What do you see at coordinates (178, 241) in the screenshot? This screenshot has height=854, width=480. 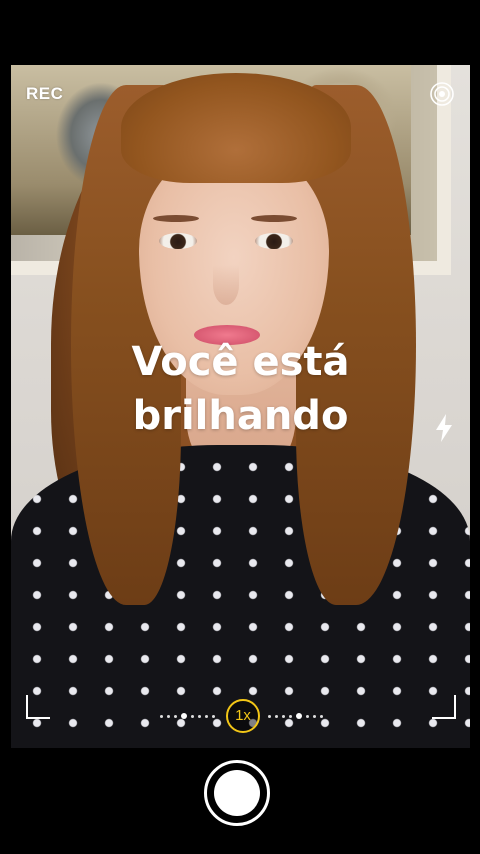 I see `left-eye` at bounding box center [178, 241].